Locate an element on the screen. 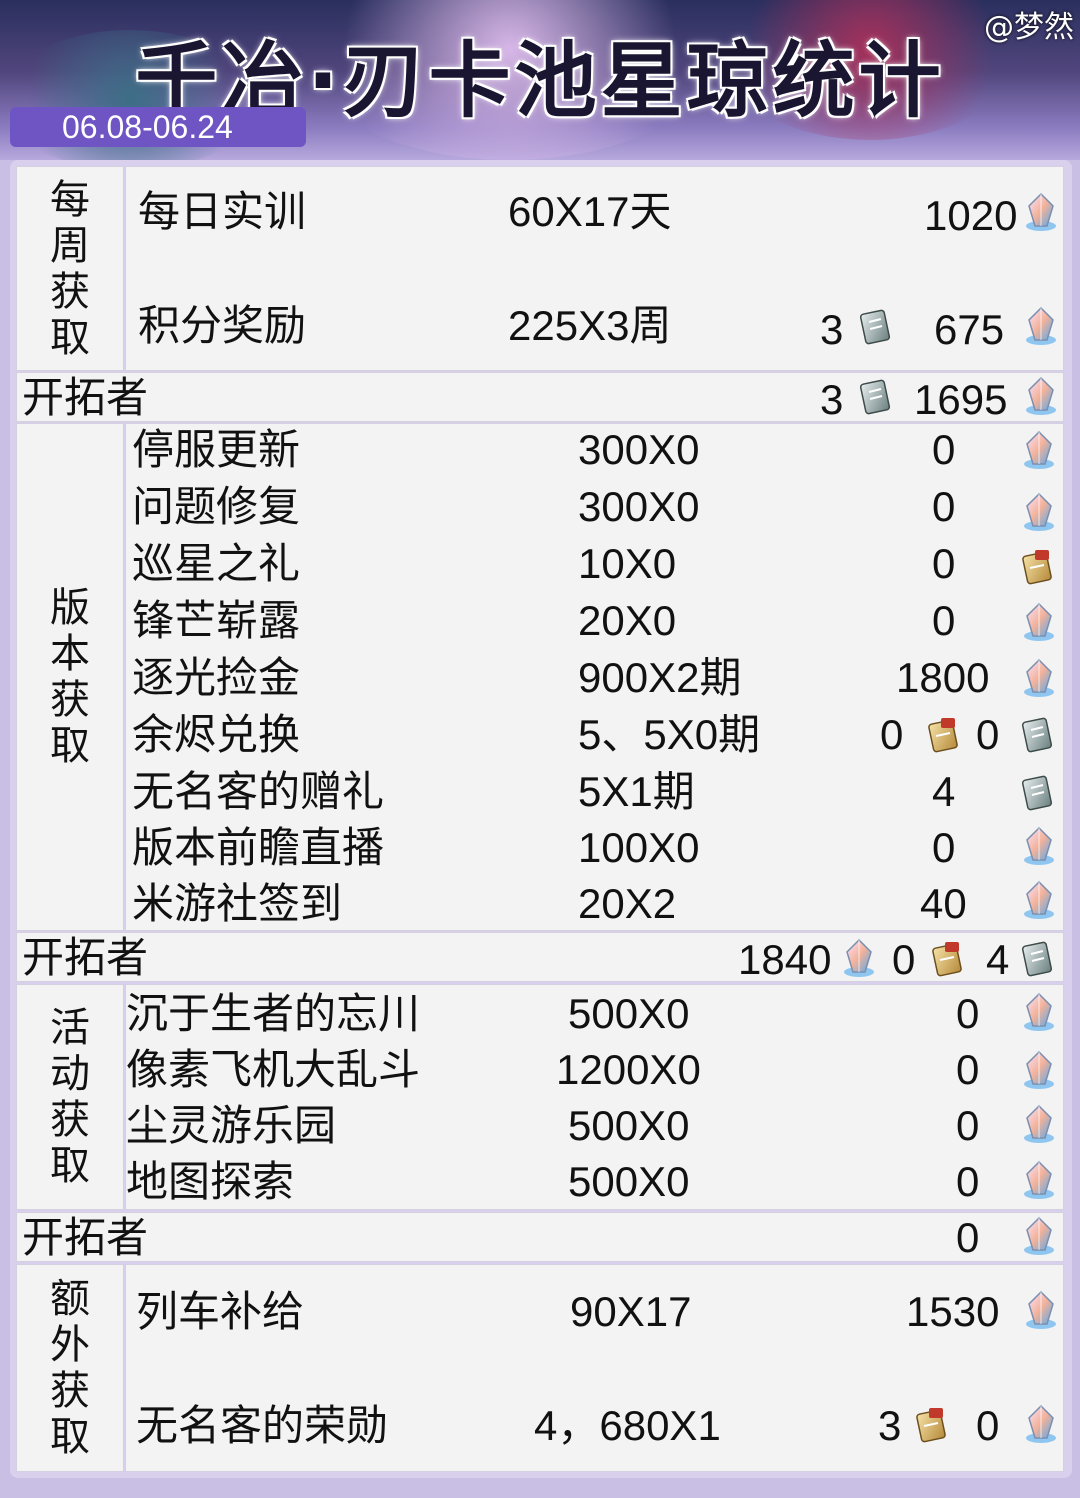 The width and height of the screenshot is (1080, 1498). row-name: 米游社签到 is located at coordinates (237, 903).